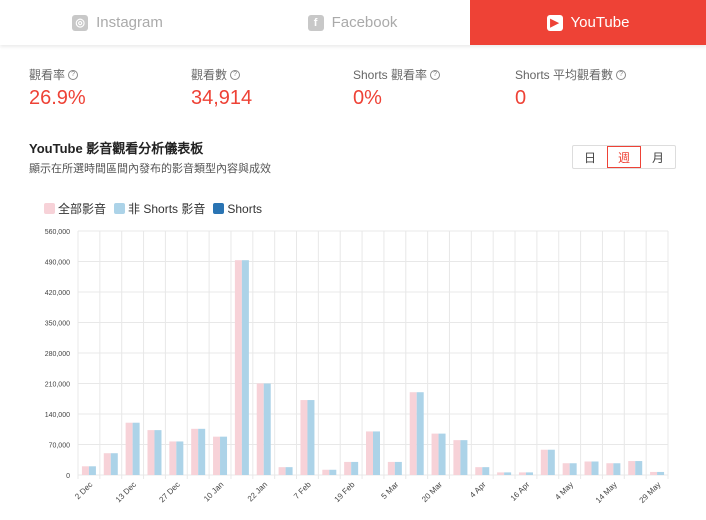  What do you see at coordinates (68, 476) in the screenshot?
I see `y-tick-label: 0` at bounding box center [68, 476].